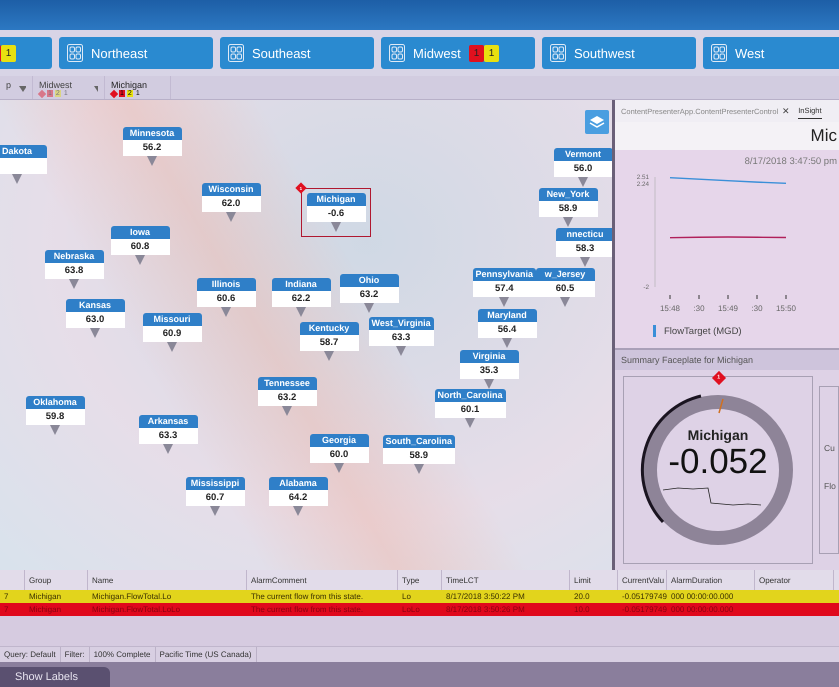 The image size is (839, 687). I want to click on axis-tick-label: 15:50, so click(786, 308).